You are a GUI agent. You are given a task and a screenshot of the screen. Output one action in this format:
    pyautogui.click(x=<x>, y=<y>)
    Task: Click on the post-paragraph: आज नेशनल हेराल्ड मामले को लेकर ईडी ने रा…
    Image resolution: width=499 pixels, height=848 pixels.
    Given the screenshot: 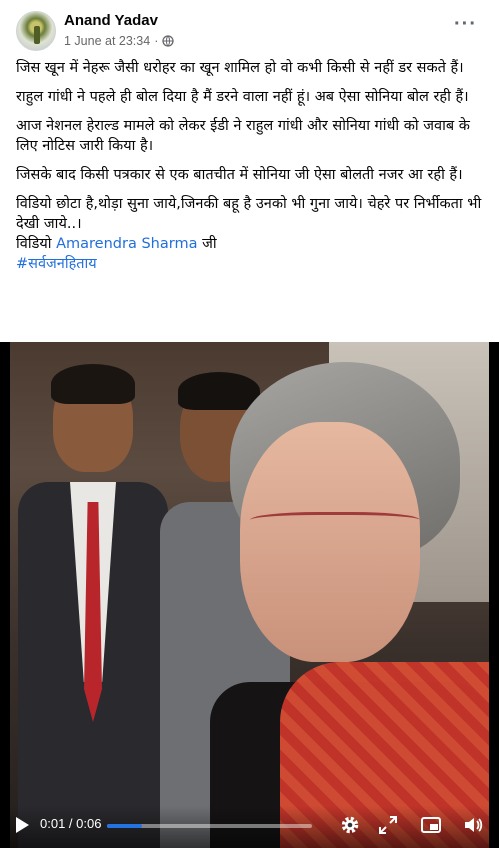 What is the action you would take?
    pyautogui.click(x=243, y=136)
    